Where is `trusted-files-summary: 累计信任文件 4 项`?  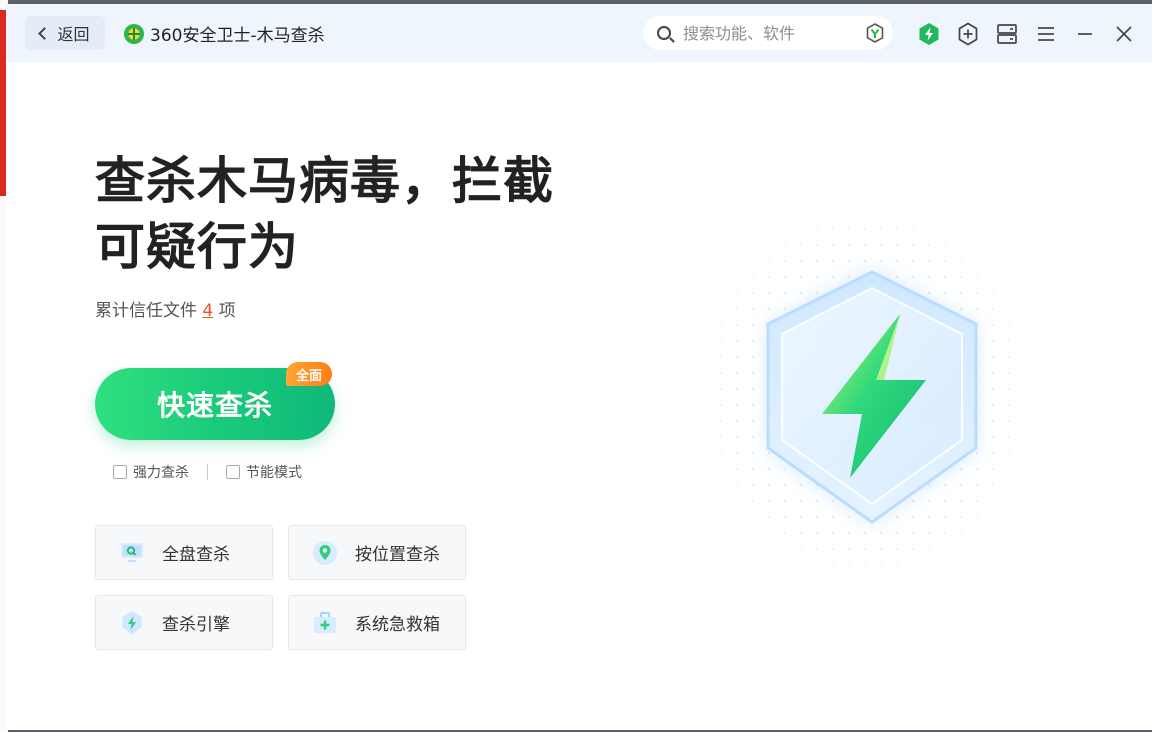
trusted-files-summary: 累计信任文件 4 项 is located at coordinates (165, 308).